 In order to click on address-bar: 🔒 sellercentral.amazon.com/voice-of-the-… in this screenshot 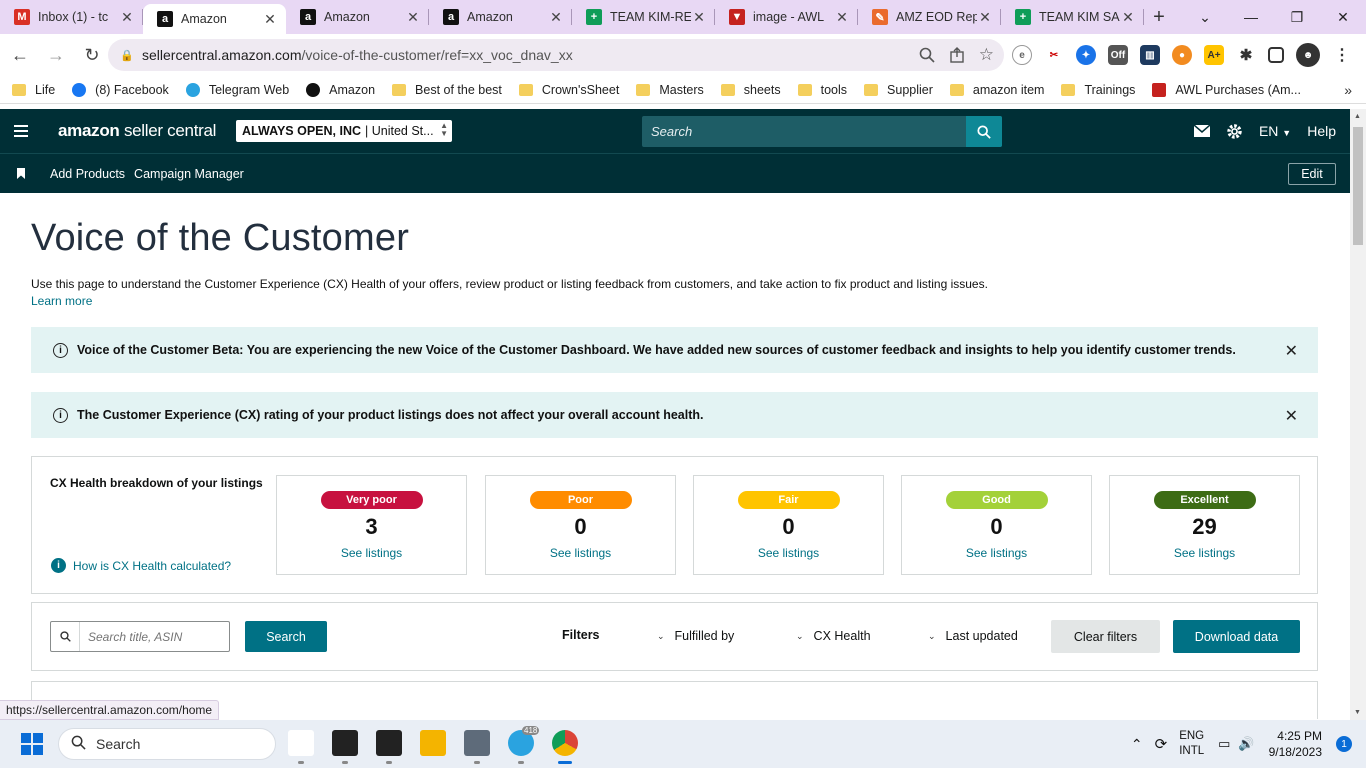, I will do `click(556, 55)`.